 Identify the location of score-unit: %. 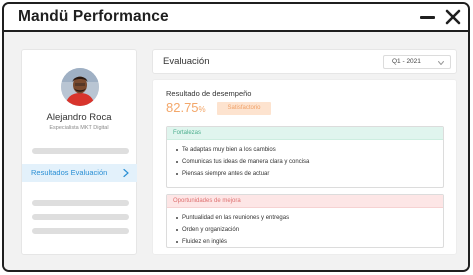
(202, 109).